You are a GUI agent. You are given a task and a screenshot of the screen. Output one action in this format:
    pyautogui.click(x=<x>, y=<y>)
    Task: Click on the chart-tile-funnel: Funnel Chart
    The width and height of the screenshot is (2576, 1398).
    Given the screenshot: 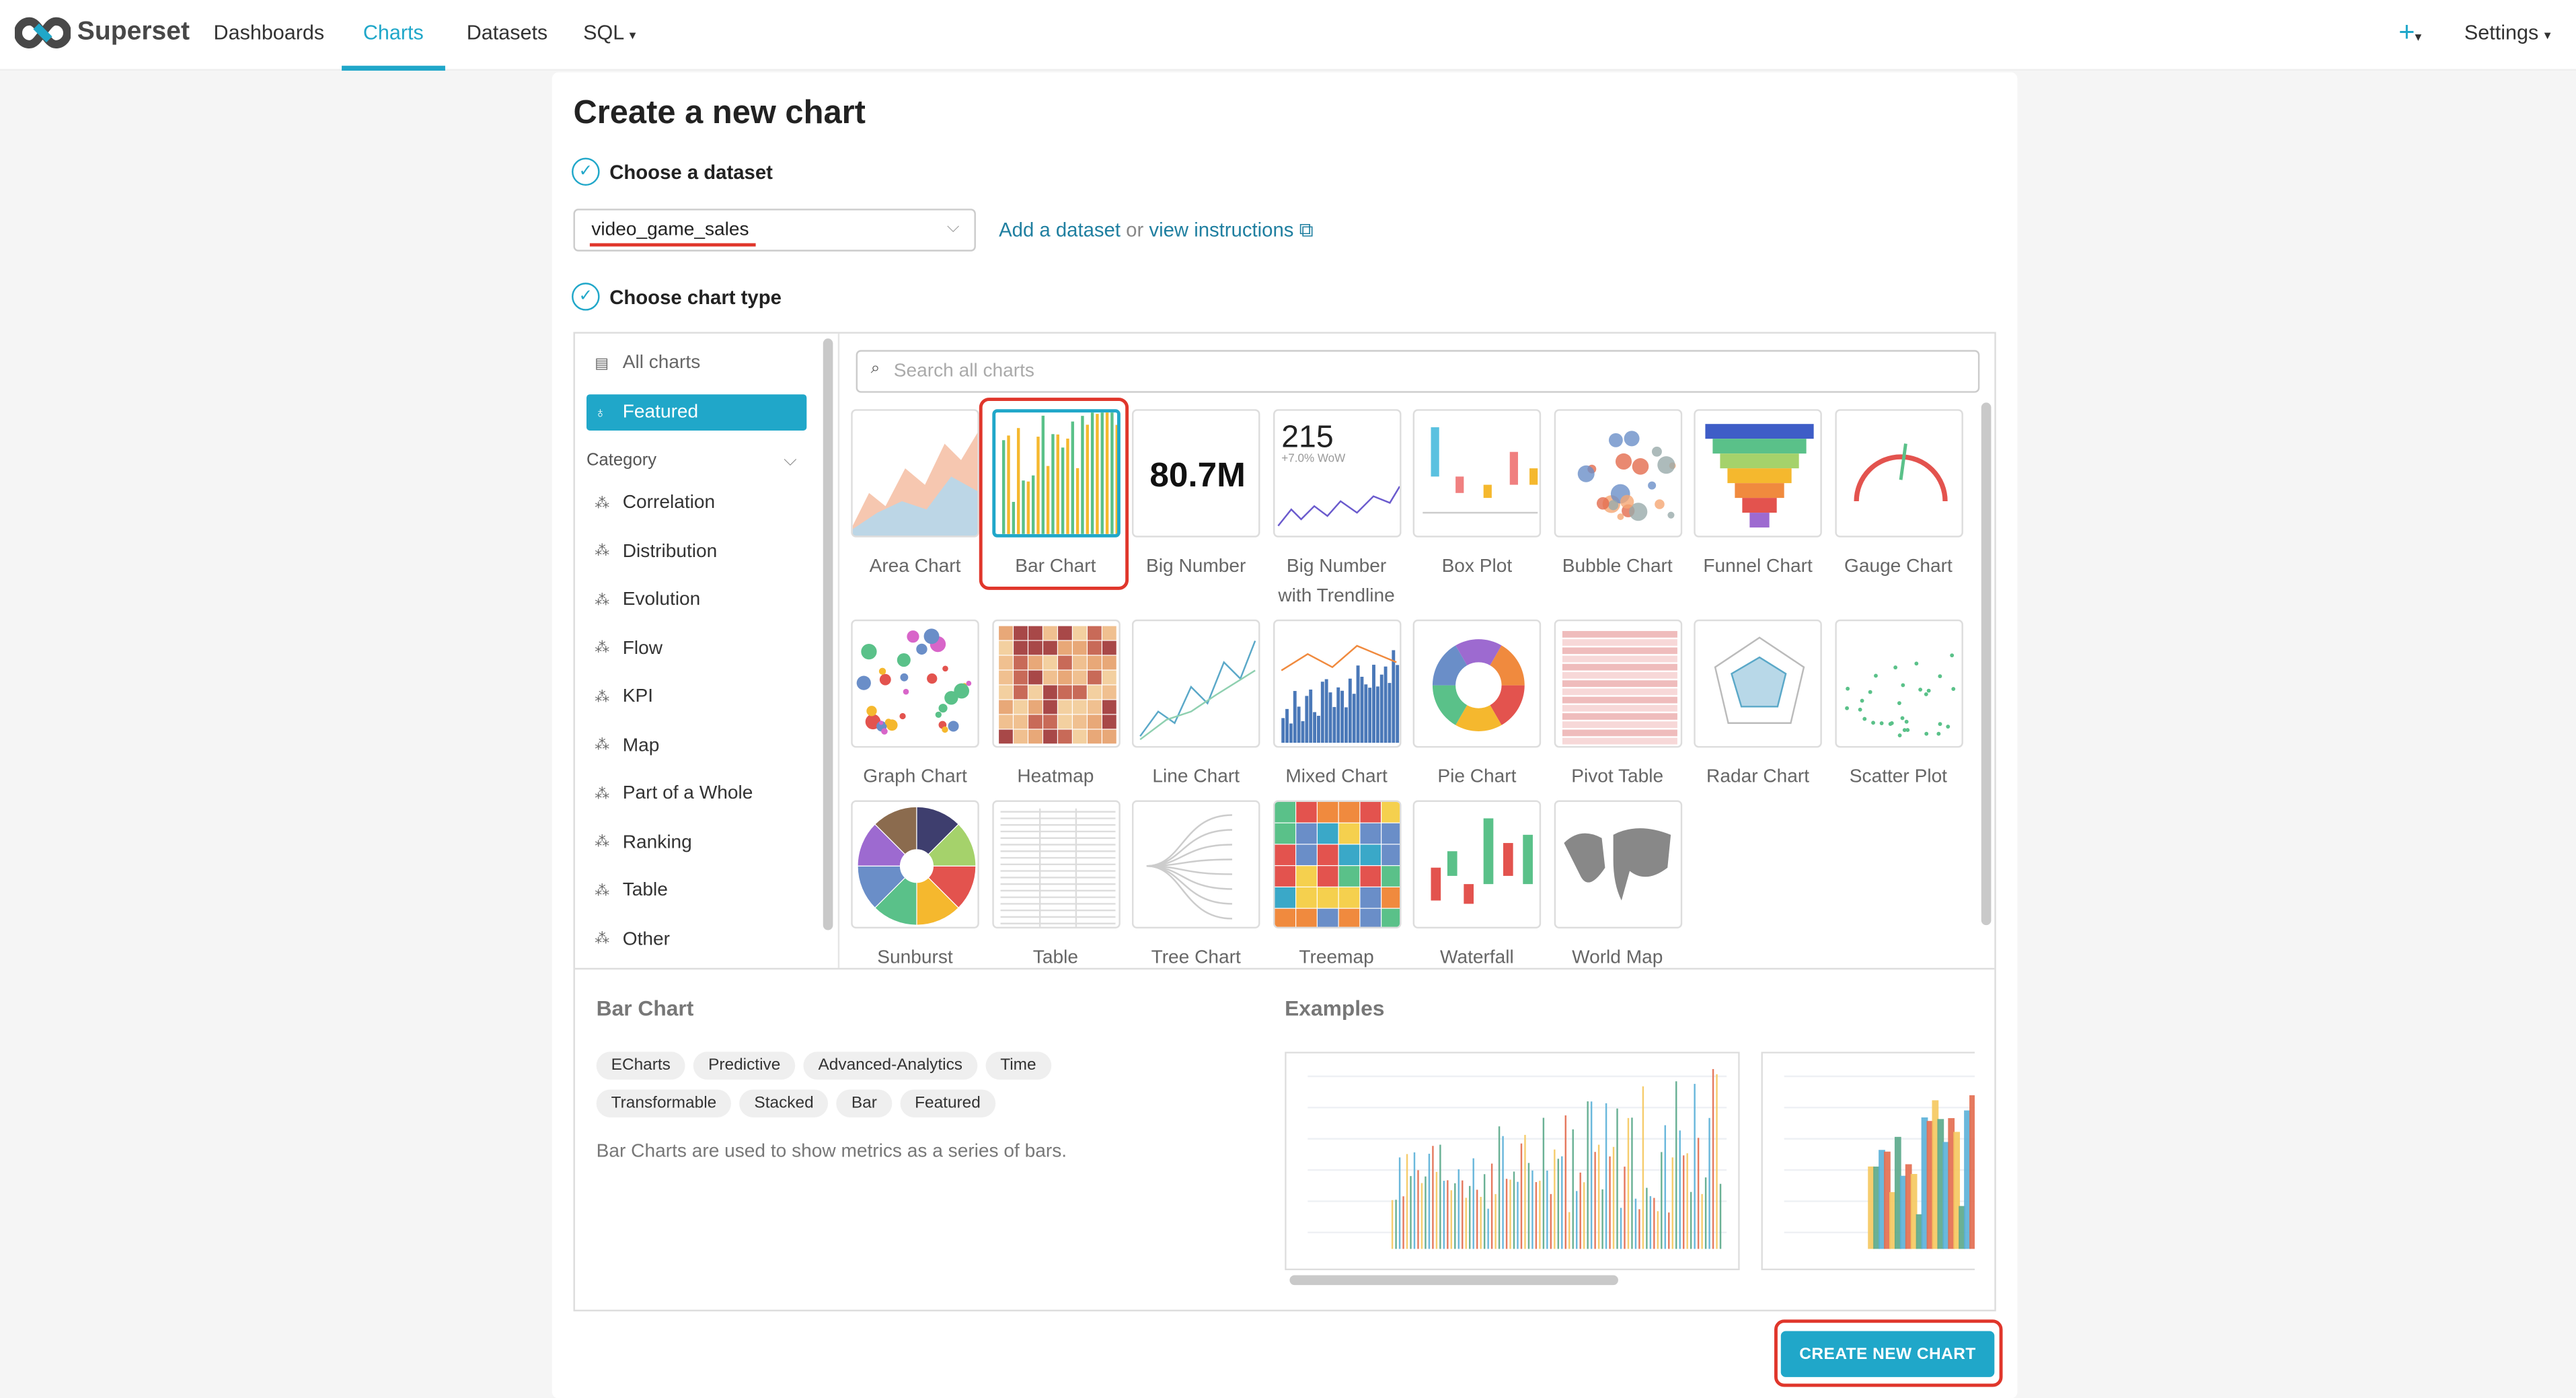 What is the action you would take?
    pyautogui.click(x=1758, y=495)
    